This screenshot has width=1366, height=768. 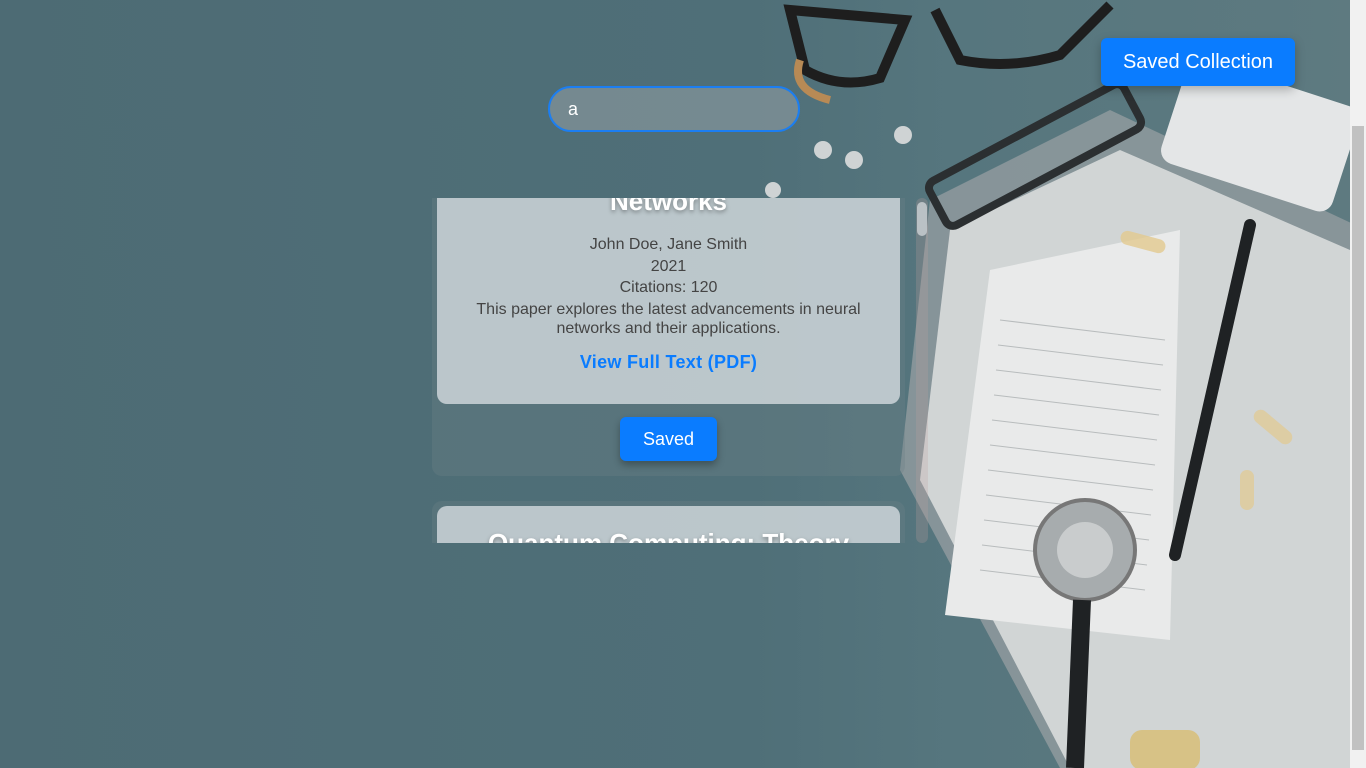 What do you see at coordinates (922, 219) in the screenshot?
I see `results-scrollbar-thumb` at bounding box center [922, 219].